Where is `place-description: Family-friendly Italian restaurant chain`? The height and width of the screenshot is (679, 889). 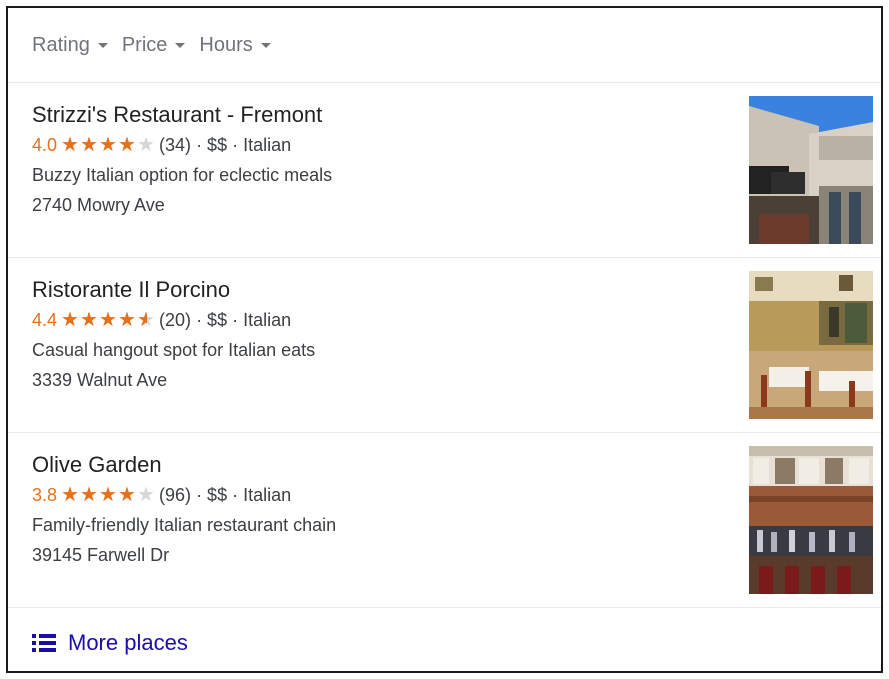
place-description: Family-friendly Italian restaurant chain is located at coordinates (184, 525).